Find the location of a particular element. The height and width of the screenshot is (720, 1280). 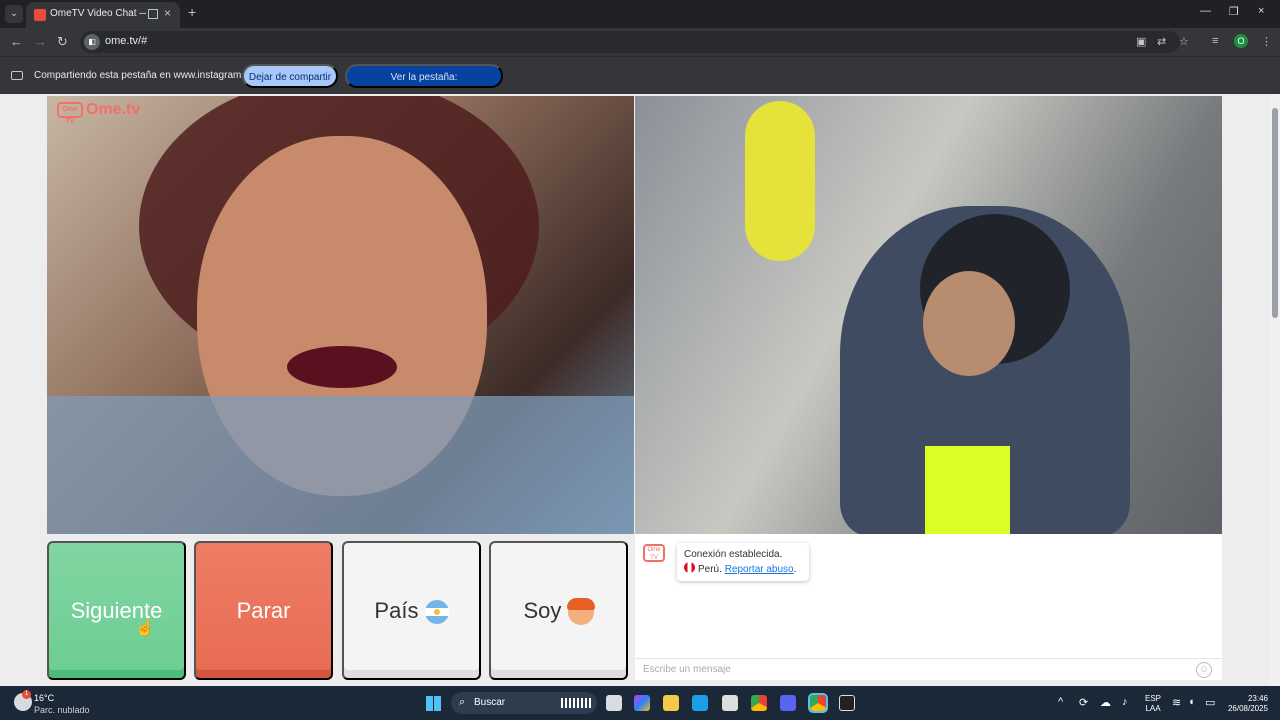

video-jacket-shape is located at coordinates (340, 465).